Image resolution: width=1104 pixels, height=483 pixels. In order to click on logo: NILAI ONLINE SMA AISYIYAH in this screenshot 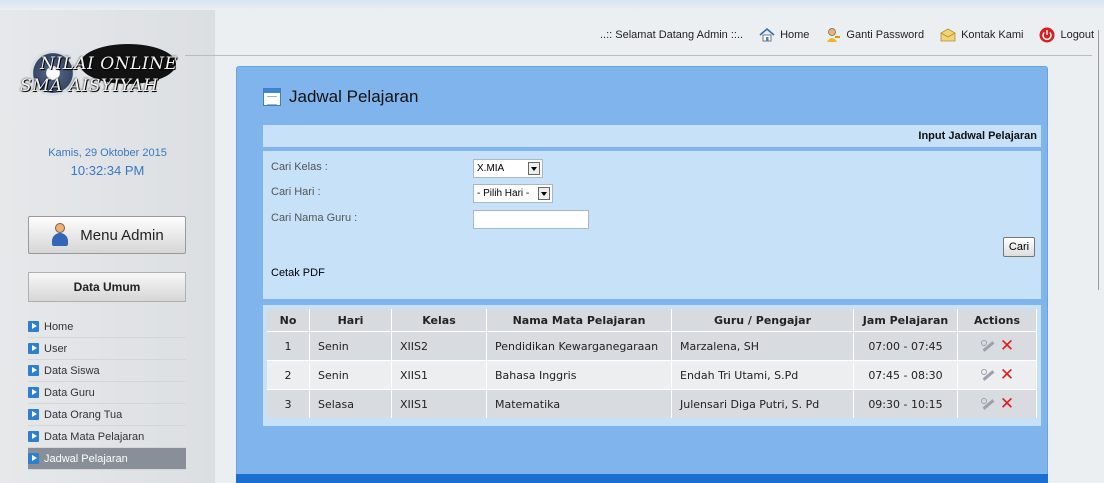, I will do `click(104, 72)`.